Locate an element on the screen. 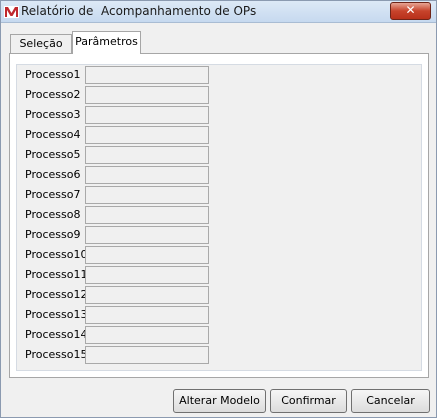 The width and height of the screenshot is (437, 418). process-row: Processo10 is located at coordinates (117, 255).